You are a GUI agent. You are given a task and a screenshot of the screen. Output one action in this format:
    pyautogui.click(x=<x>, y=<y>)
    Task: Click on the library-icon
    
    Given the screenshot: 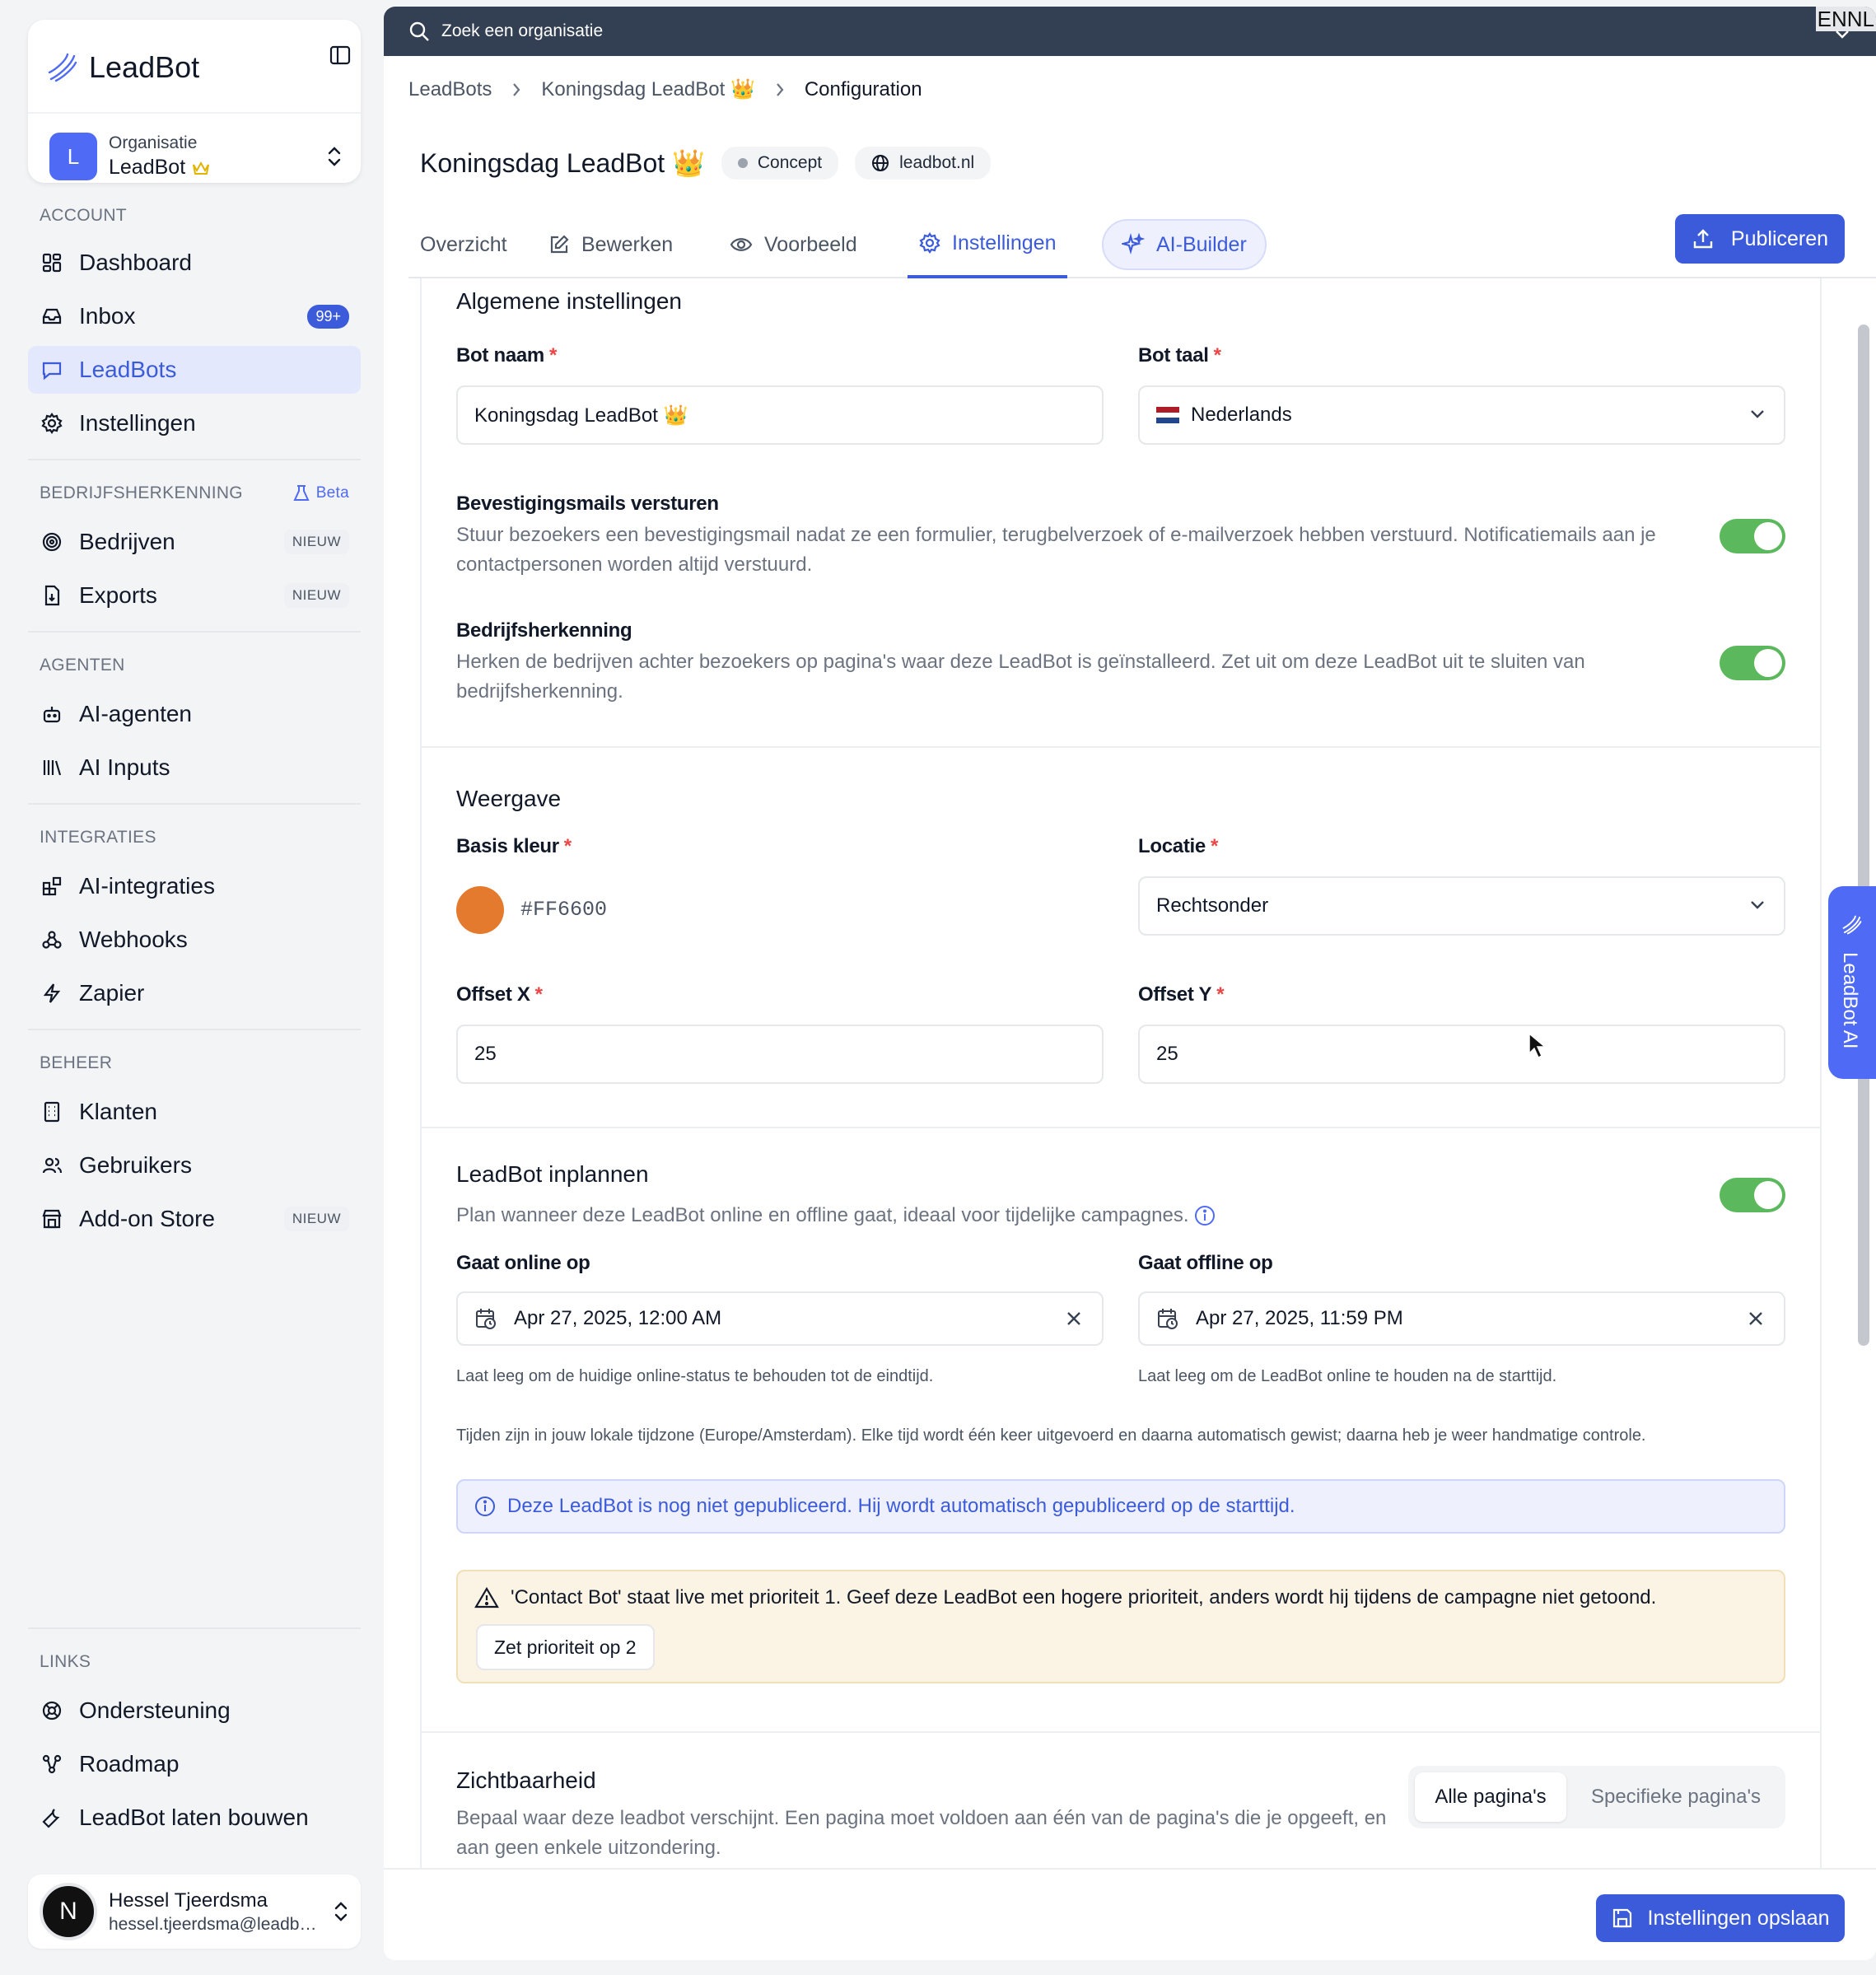 What is the action you would take?
    pyautogui.click(x=52, y=767)
    